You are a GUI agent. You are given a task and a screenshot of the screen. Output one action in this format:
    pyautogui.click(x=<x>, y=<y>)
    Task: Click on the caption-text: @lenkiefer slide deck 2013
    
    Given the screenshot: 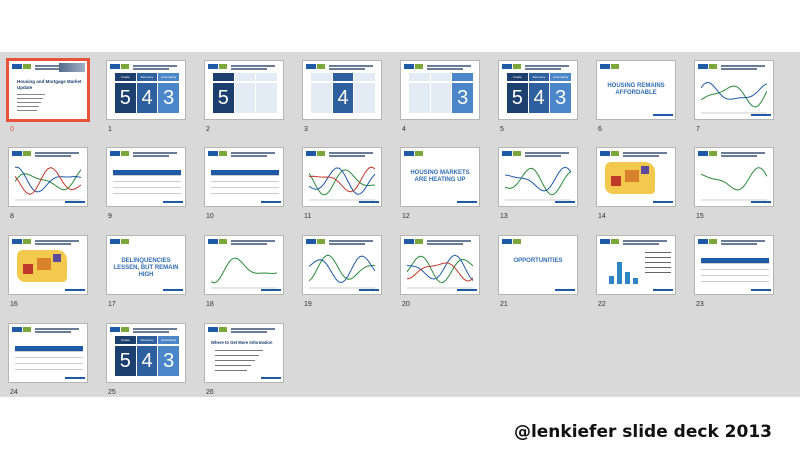 What is the action you would take?
    pyautogui.click(x=642, y=432)
    